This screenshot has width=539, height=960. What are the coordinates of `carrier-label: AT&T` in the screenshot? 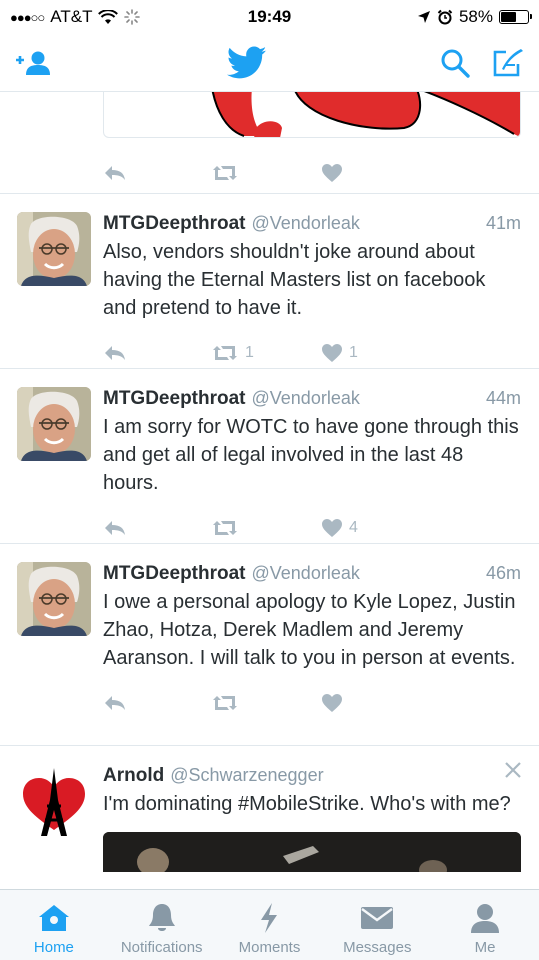 It's located at (71, 16).